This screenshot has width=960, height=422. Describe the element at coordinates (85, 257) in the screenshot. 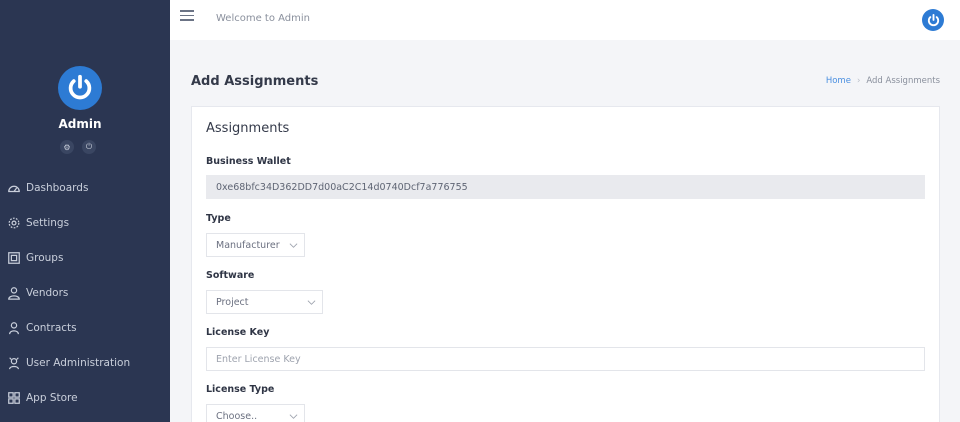

I see `sidebar-item-groups: Groups` at that location.